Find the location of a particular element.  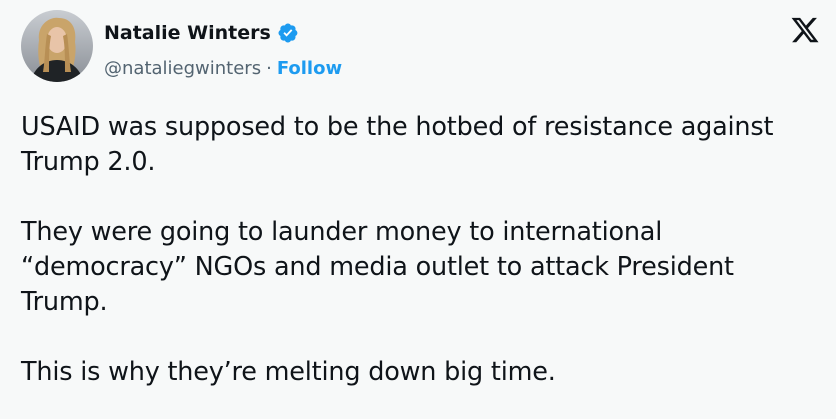

author-name-row: Natalie Winters is located at coordinates (201, 33).